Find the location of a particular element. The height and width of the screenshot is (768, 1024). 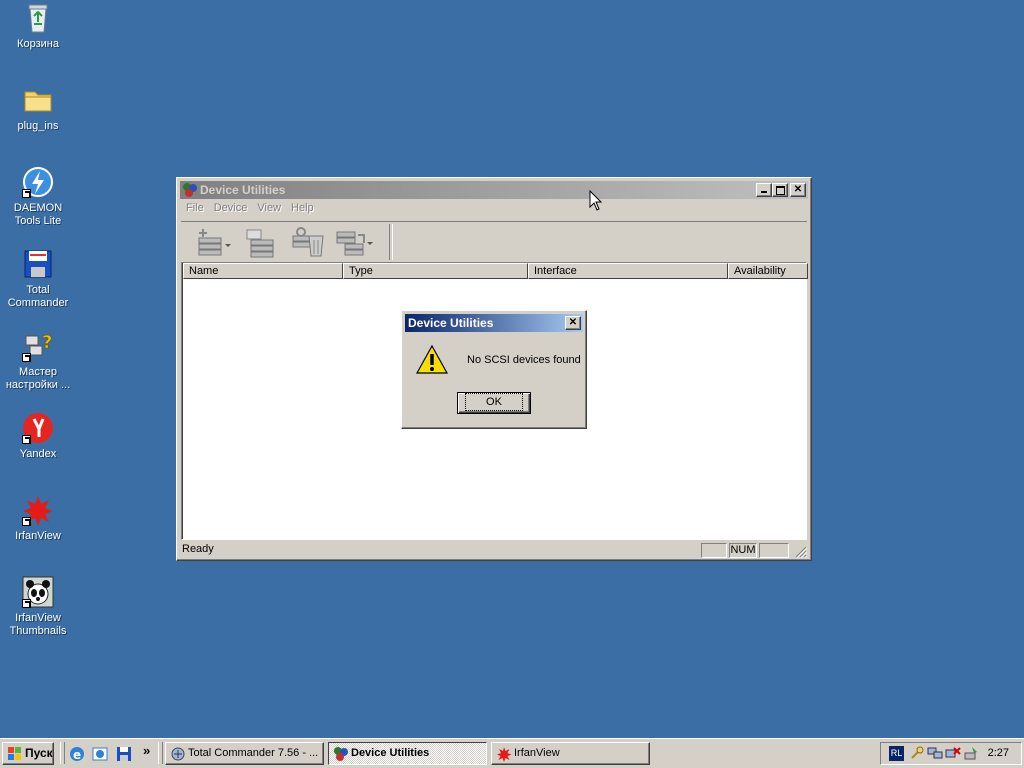

desktop-icon-plug-ins: plug_ins is located at coordinates (38, 108).